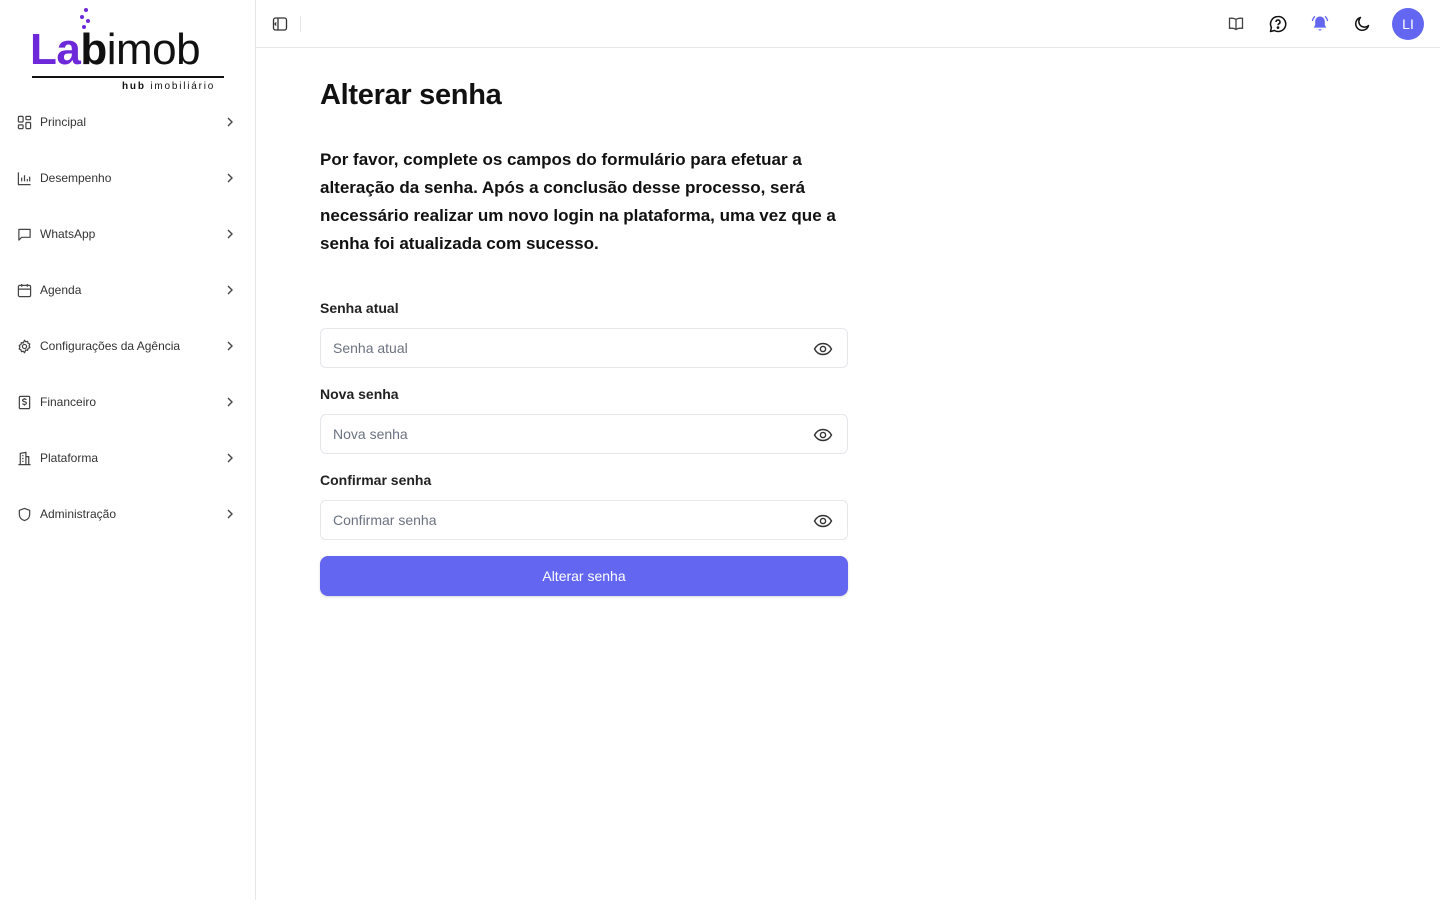 The width and height of the screenshot is (1440, 900). What do you see at coordinates (584, 576) in the screenshot?
I see `change-password-button: Alterar senha` at bounding box center [584, 576].